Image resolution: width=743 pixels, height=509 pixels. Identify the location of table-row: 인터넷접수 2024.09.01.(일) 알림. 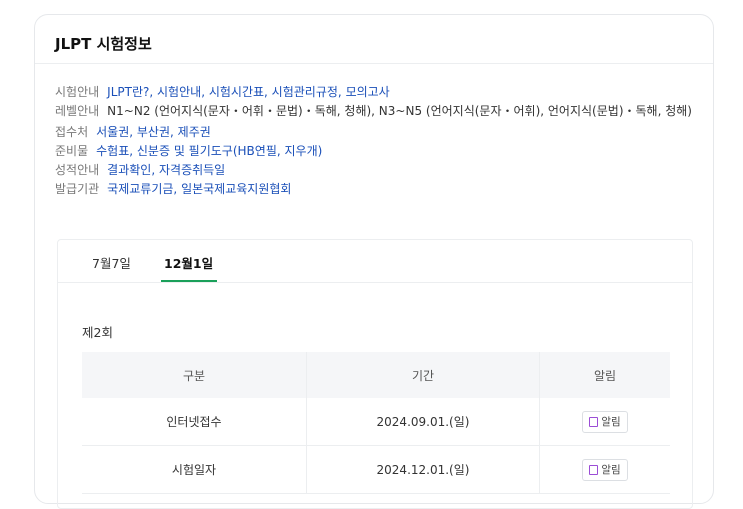
(376, 422).